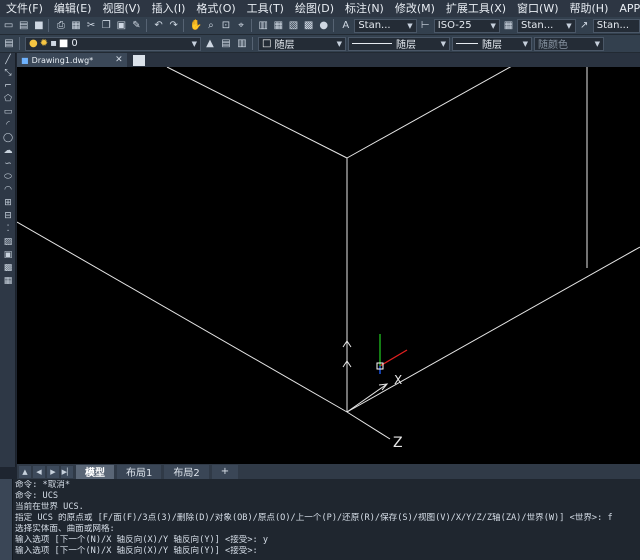 The image size is (640, 560). I want to click on print-preview-icon: ▦, so click(75, 26).